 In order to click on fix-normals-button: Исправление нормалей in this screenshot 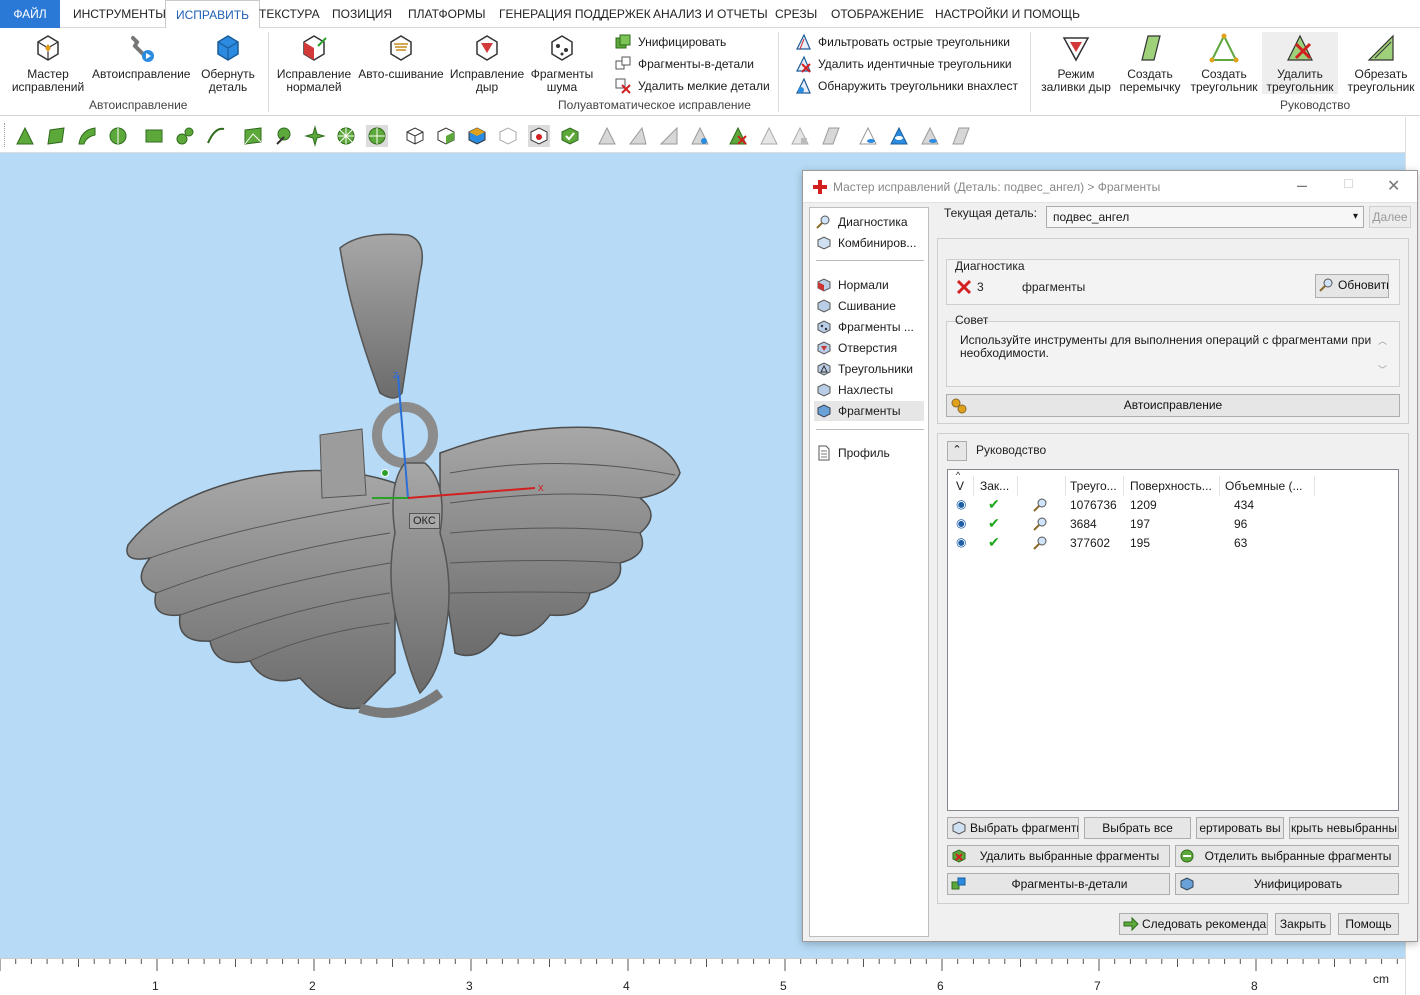, I will do `click(314, 63)`.